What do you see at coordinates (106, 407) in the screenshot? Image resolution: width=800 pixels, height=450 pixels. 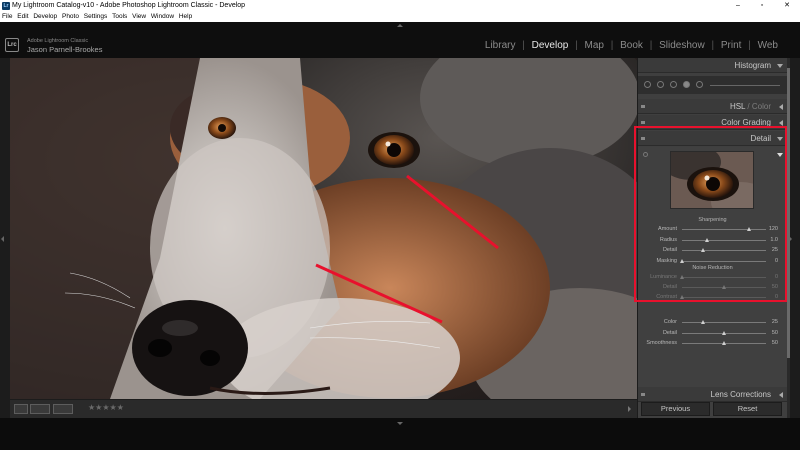 I see `star-rating: ★★★★★` at bounding box center [106, 407].